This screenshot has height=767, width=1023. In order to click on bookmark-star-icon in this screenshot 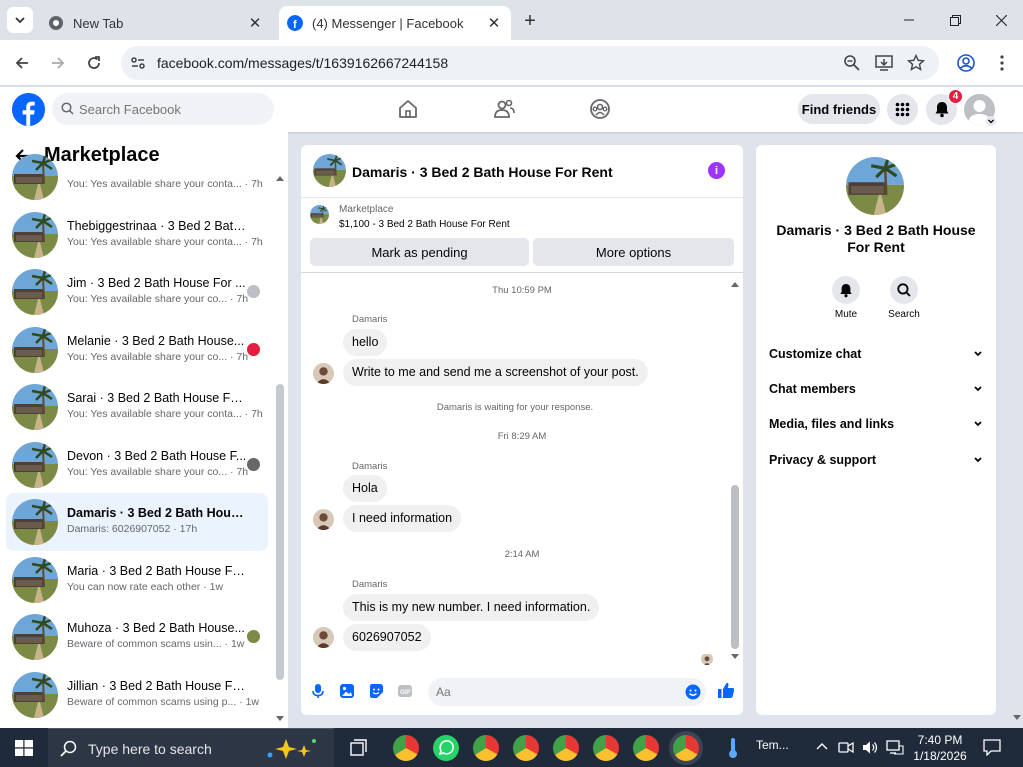, I will do `click(916, 63)`.